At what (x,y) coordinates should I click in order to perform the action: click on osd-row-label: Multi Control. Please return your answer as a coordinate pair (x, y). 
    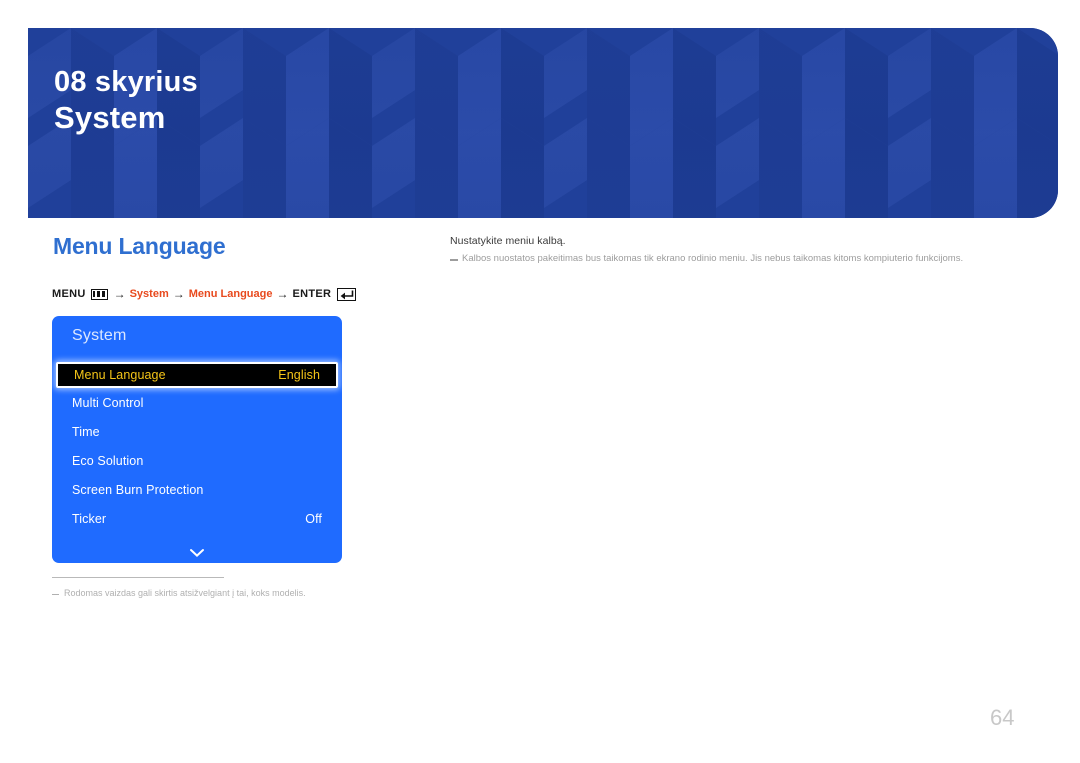
    Looking at the image, I should click on (108, 402).